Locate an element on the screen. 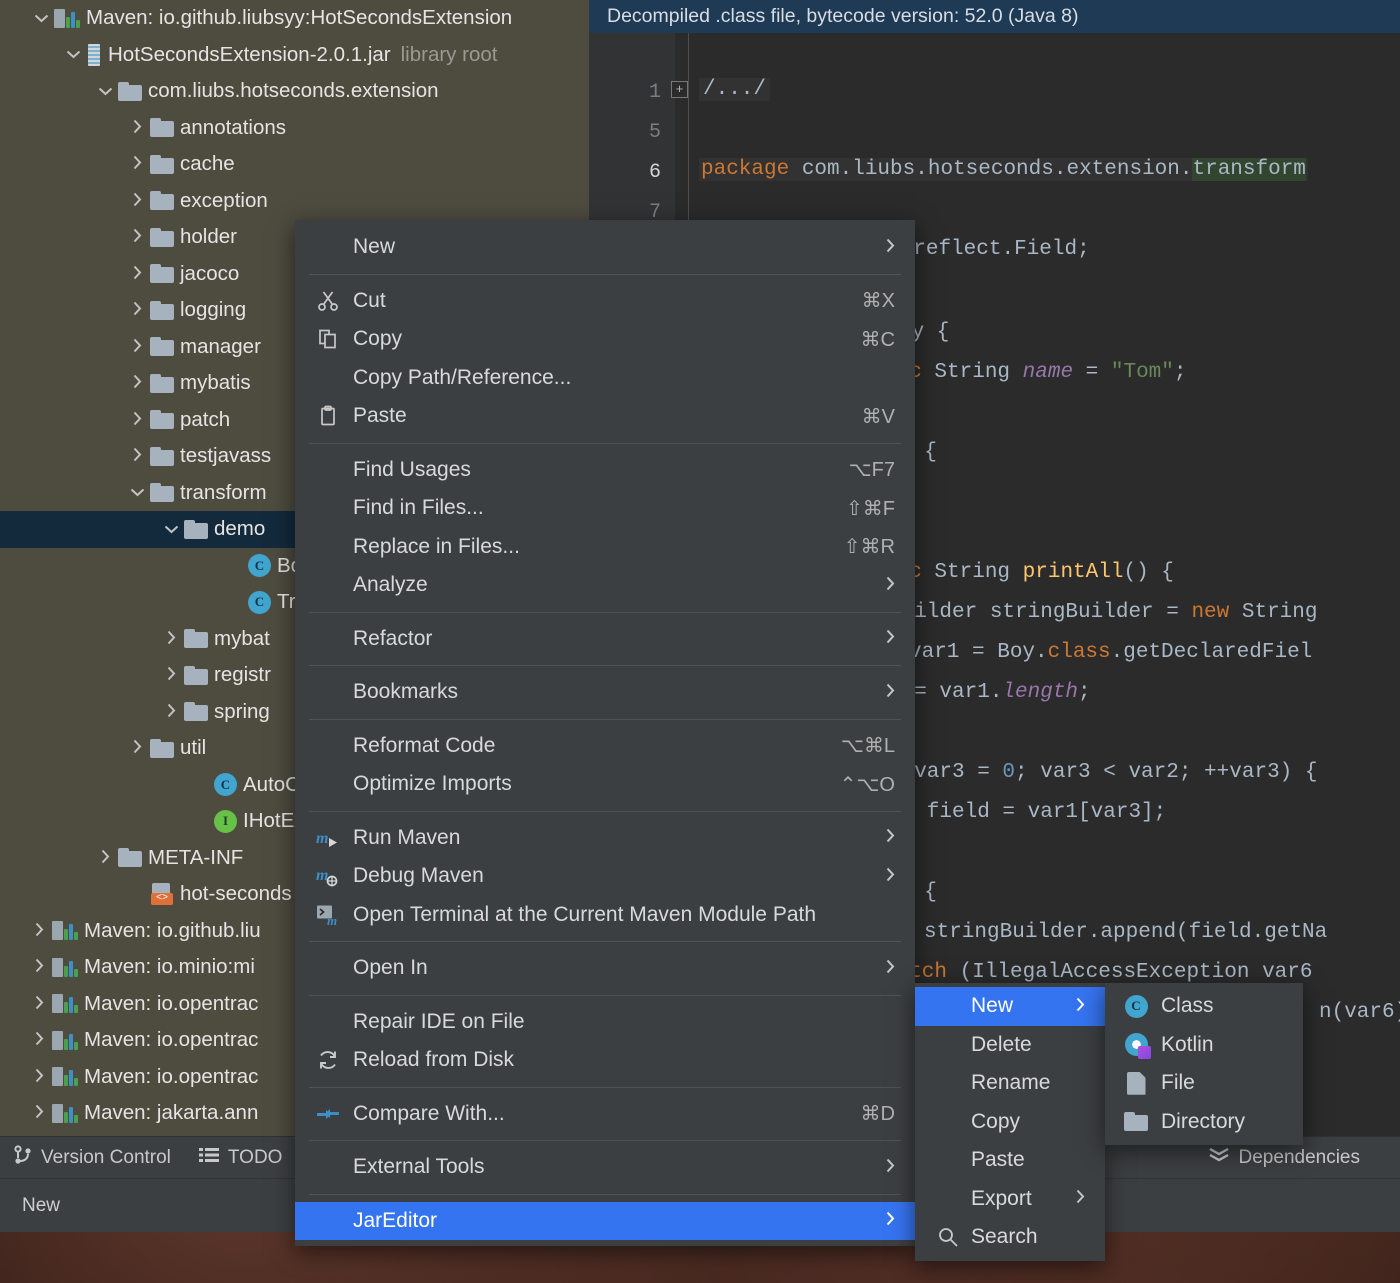 The width and height of the screenshot is (1400, 1283). menu-separator is located at coordinates (605, 811).